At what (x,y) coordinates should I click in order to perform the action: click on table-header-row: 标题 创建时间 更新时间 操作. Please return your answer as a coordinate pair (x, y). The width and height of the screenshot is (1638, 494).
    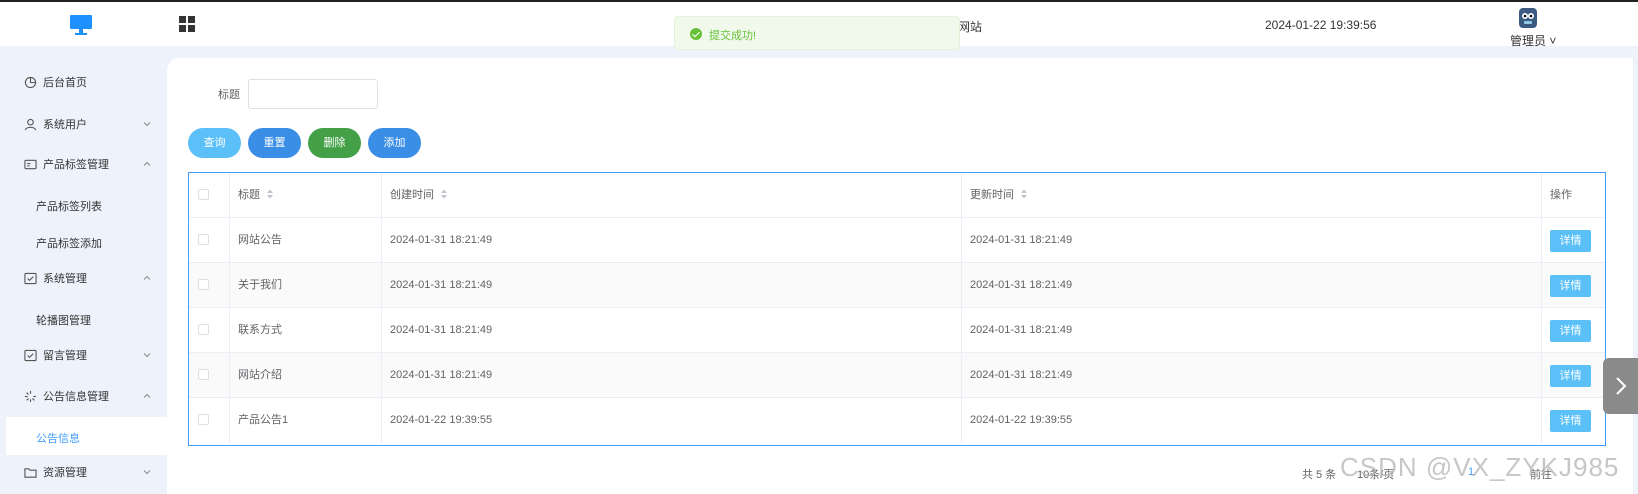
    Looking at the image, I should click on (897, 195).